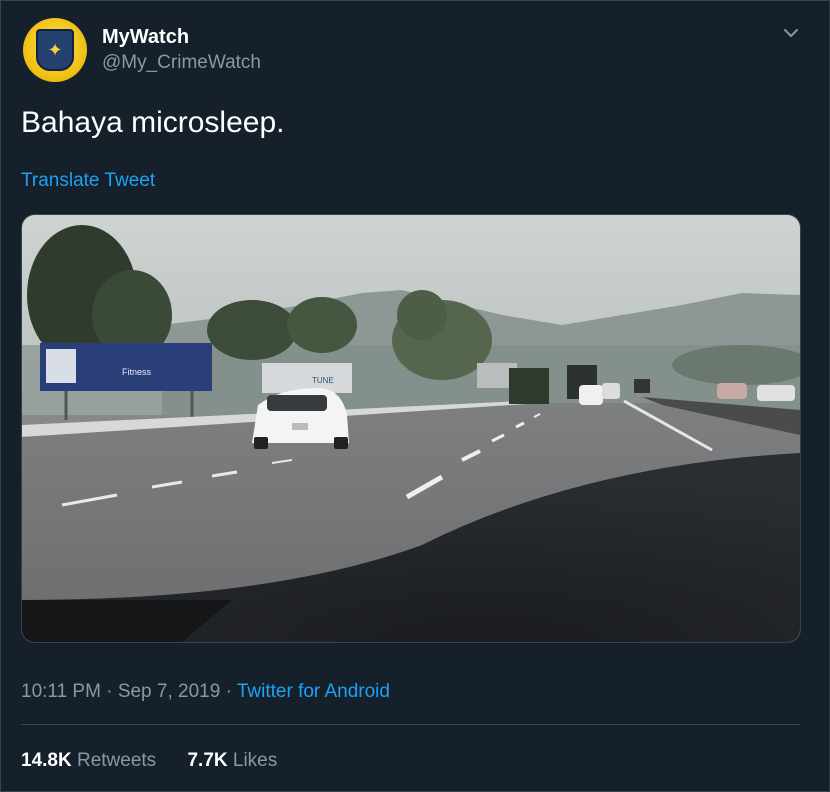 The height and width of the screenshot is (792, 830). I want to click on billboard-text-2: TUNE, so click(323, 380).